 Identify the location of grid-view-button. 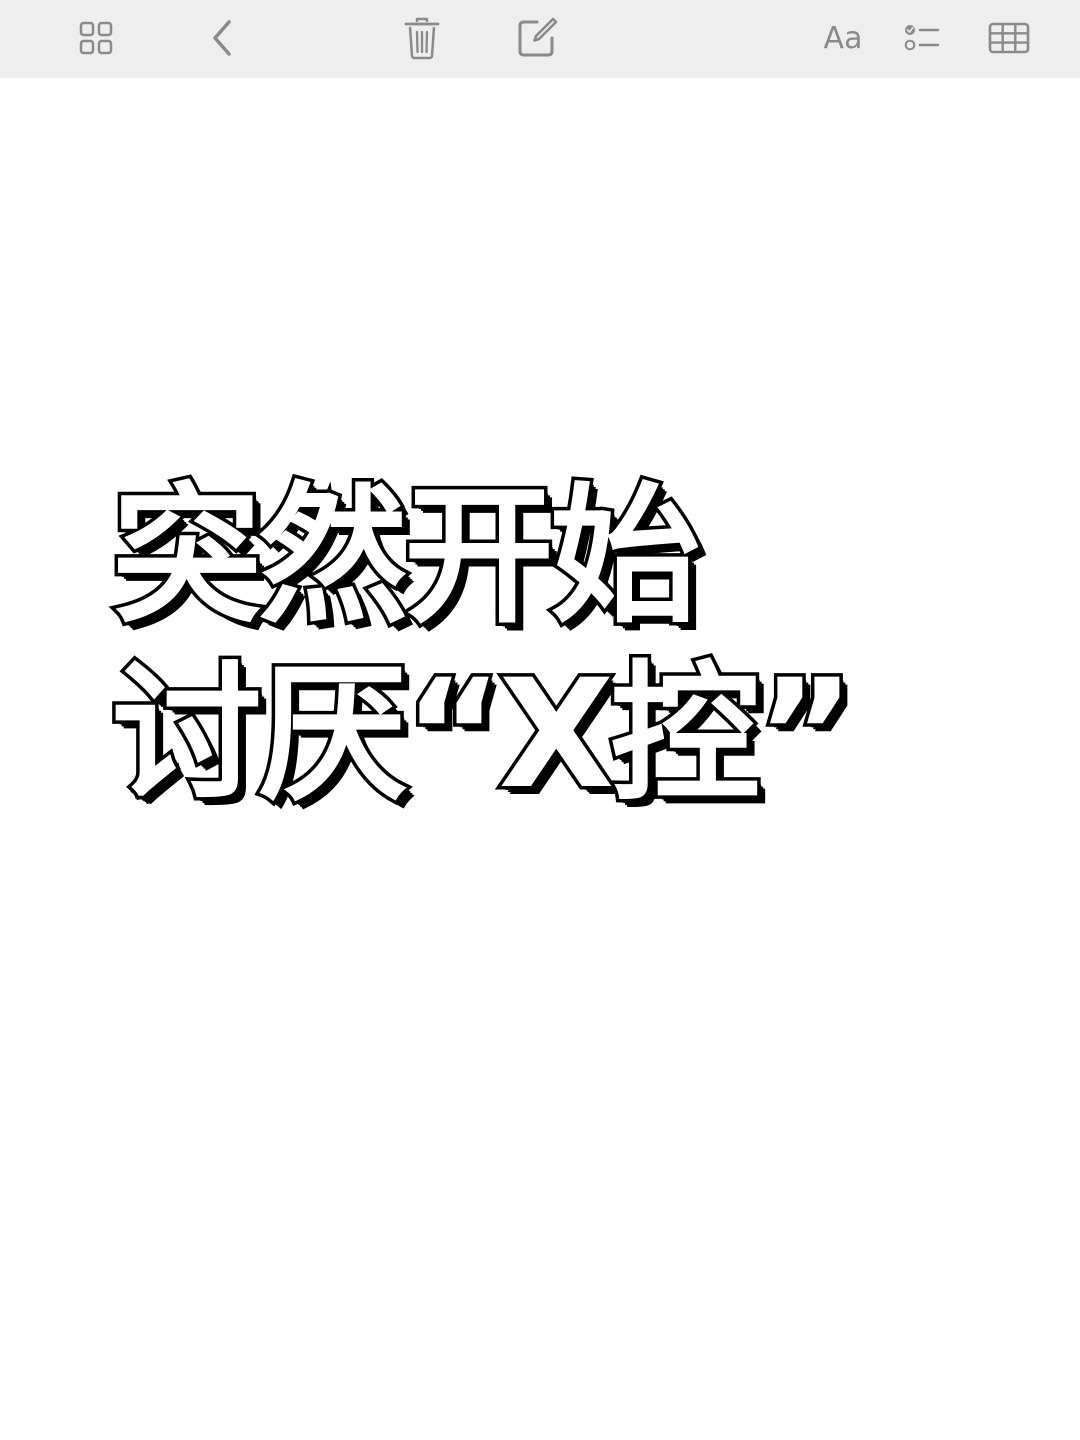
(96, 38).